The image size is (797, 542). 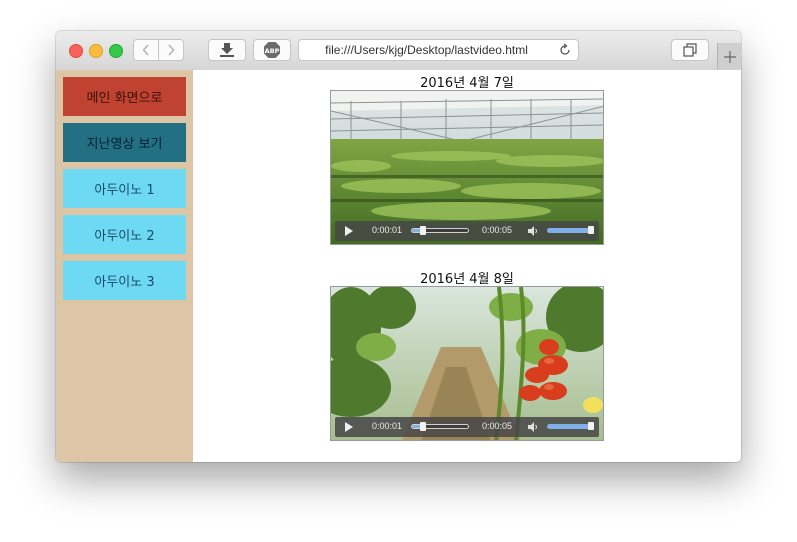 I want to click on past-videos-button: 지난영상 보기, so click(x=124, y=142).